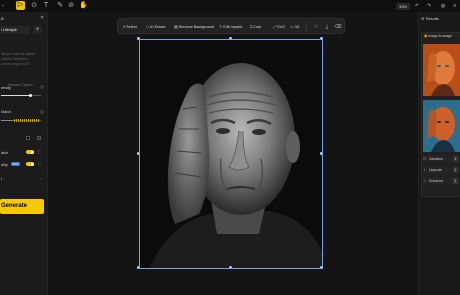 Image resolution: width=460 pixels, height=295 pixels. Describe the element at coordinates (20, 85) in the screenshot. I see `improve-caption-button: Improve Caption` at that location.